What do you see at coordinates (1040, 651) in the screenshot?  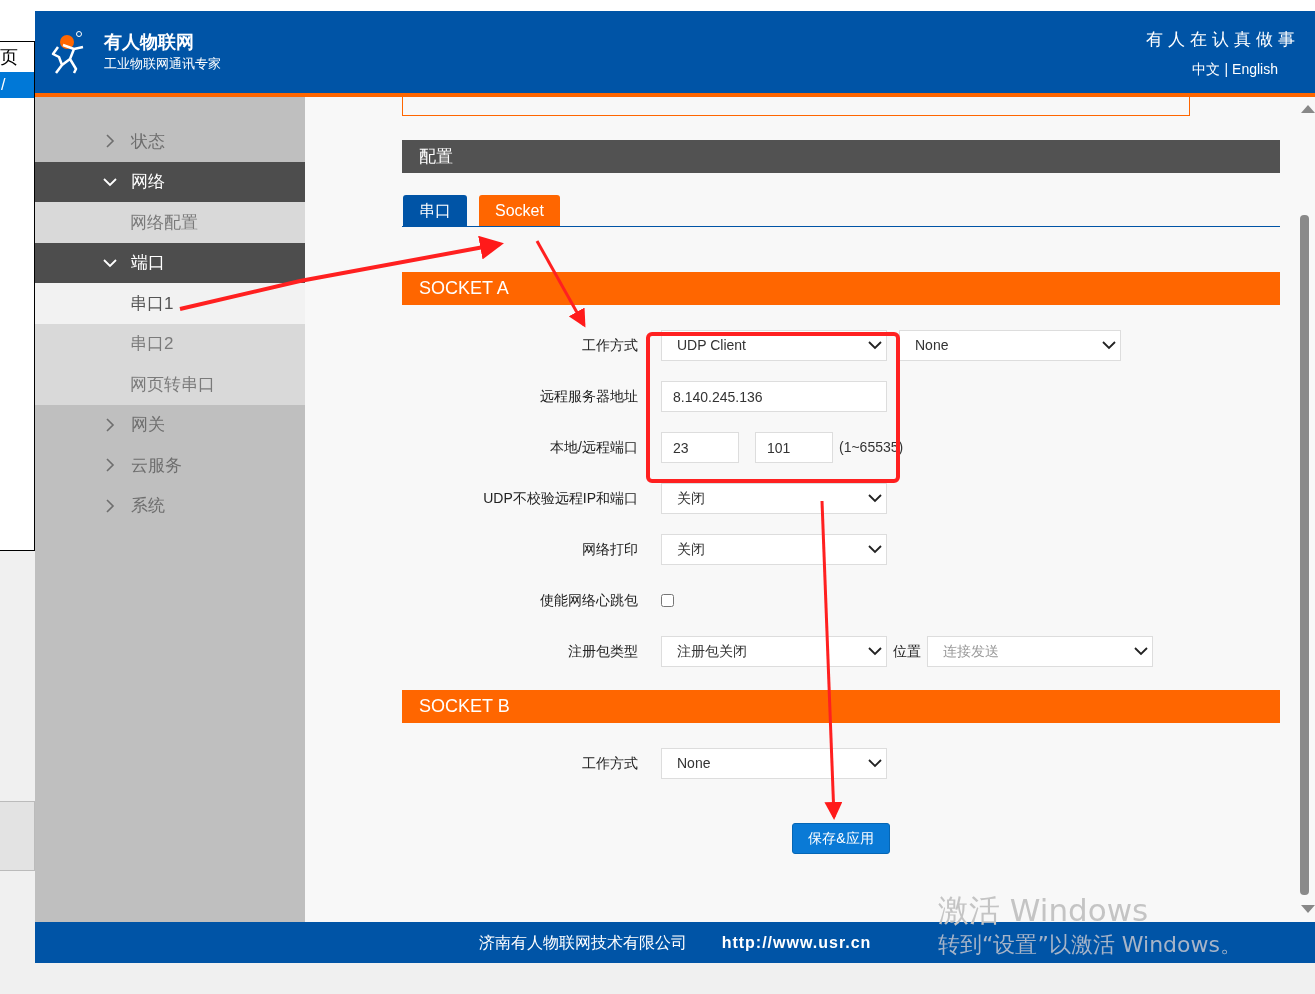 I see `dropdown: 连接发送` at bounding box center [1040, 651].